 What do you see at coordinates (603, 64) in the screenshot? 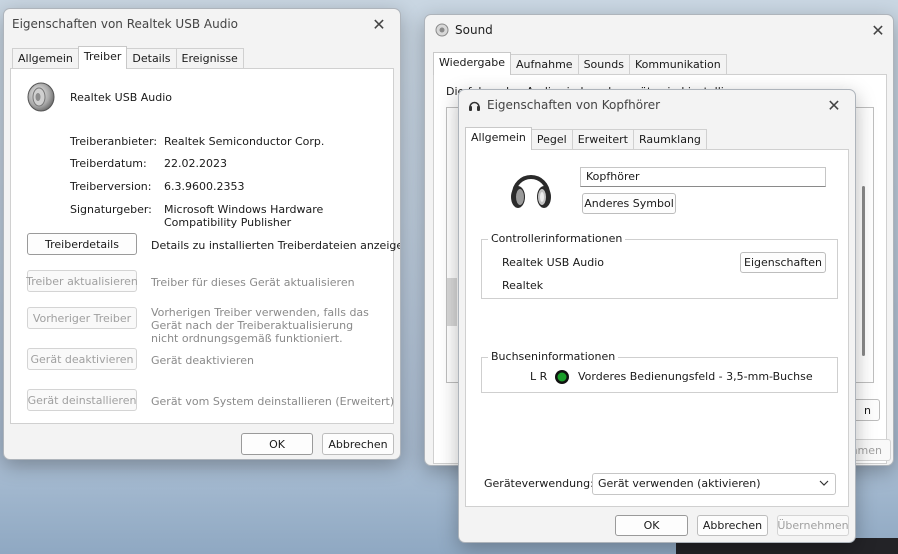
I see `tab-sounds: Sounds` at bounding box center [603, 64].